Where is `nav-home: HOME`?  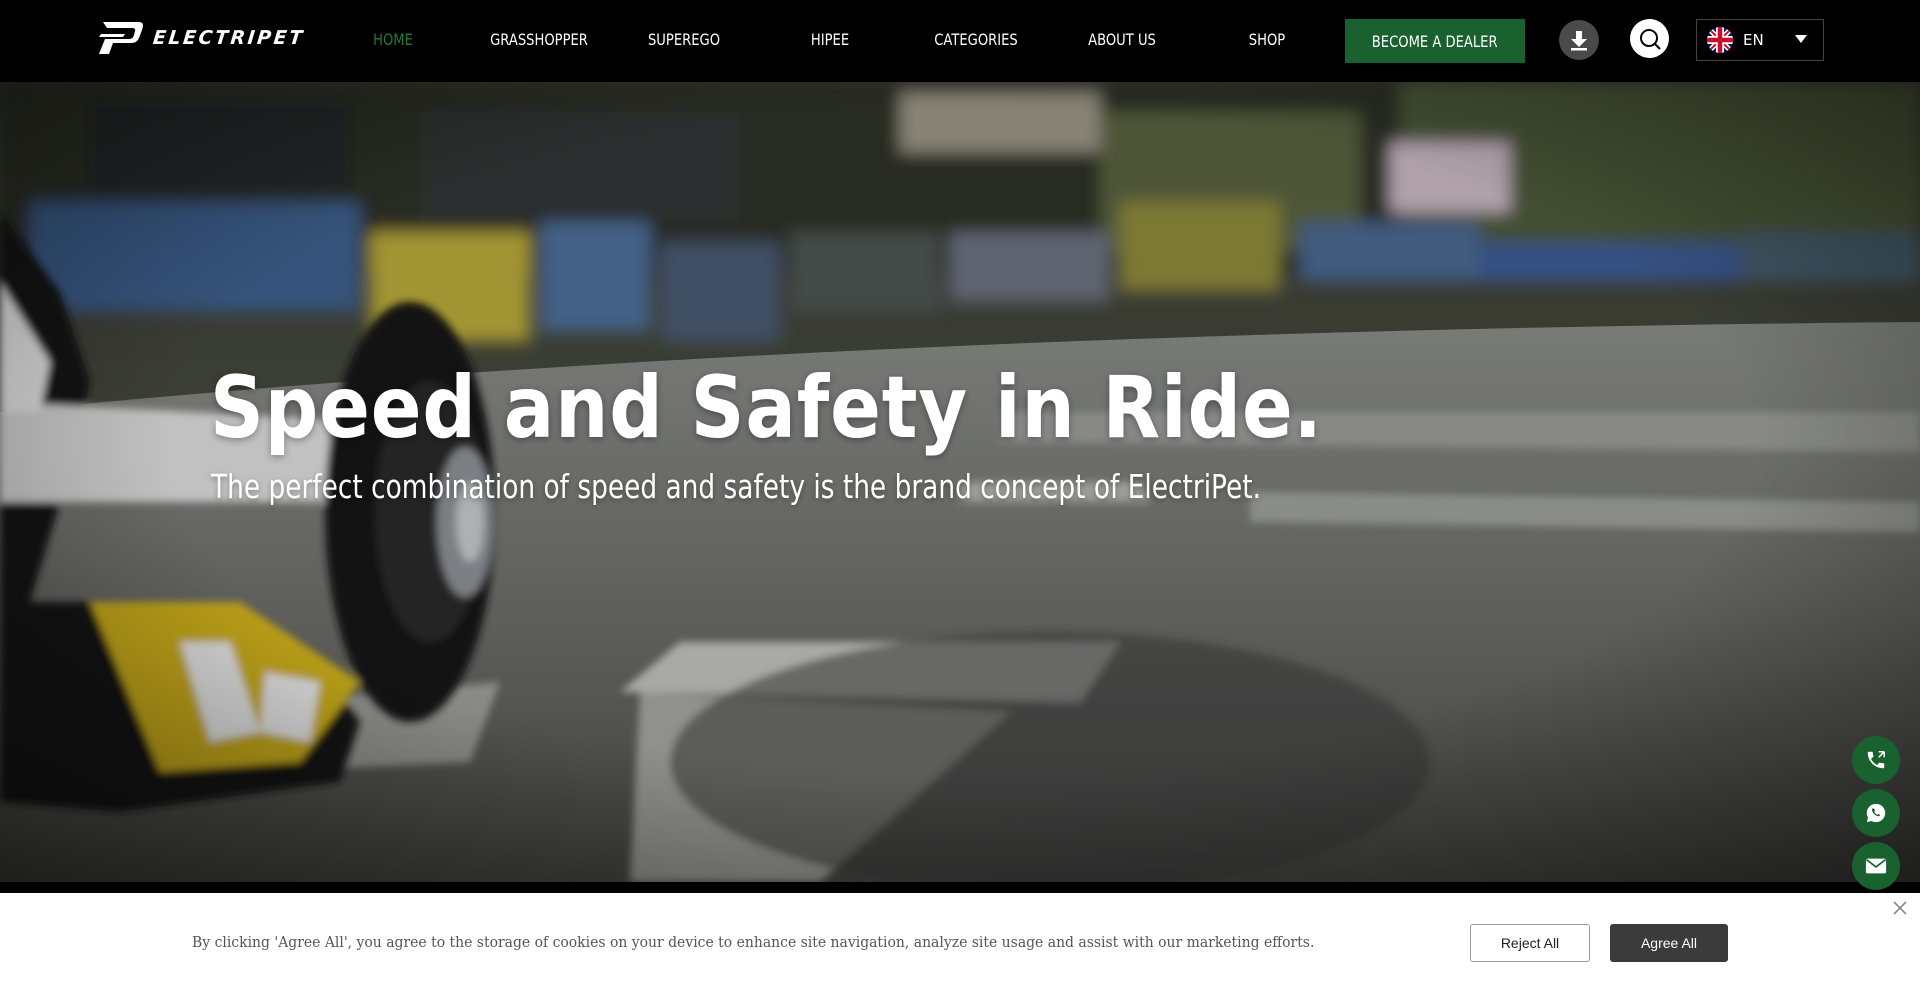 nav-home: HOME is located at coordinates (393, 39).